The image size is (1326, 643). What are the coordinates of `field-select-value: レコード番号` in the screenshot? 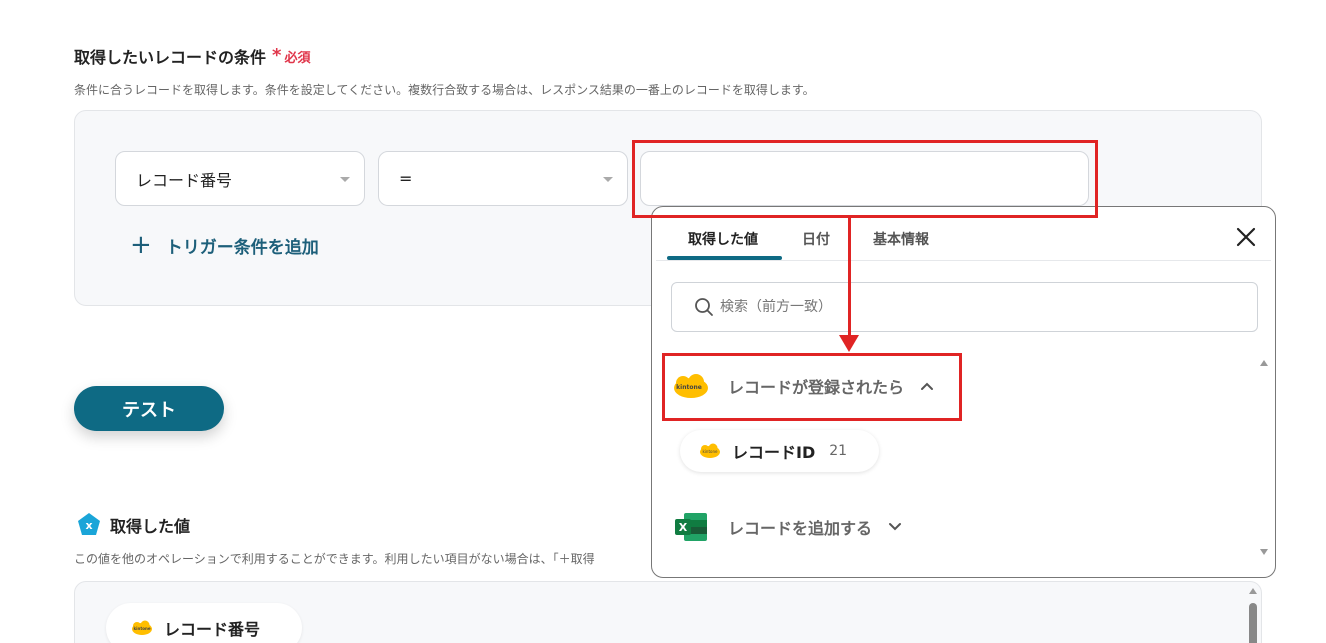 It's located at (184, 180).